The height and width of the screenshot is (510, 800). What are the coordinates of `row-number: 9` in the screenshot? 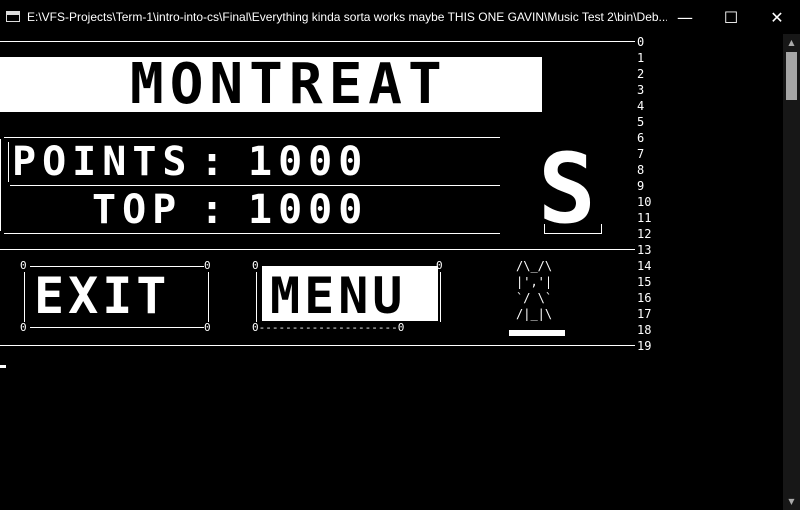 It's located at (641, 186).